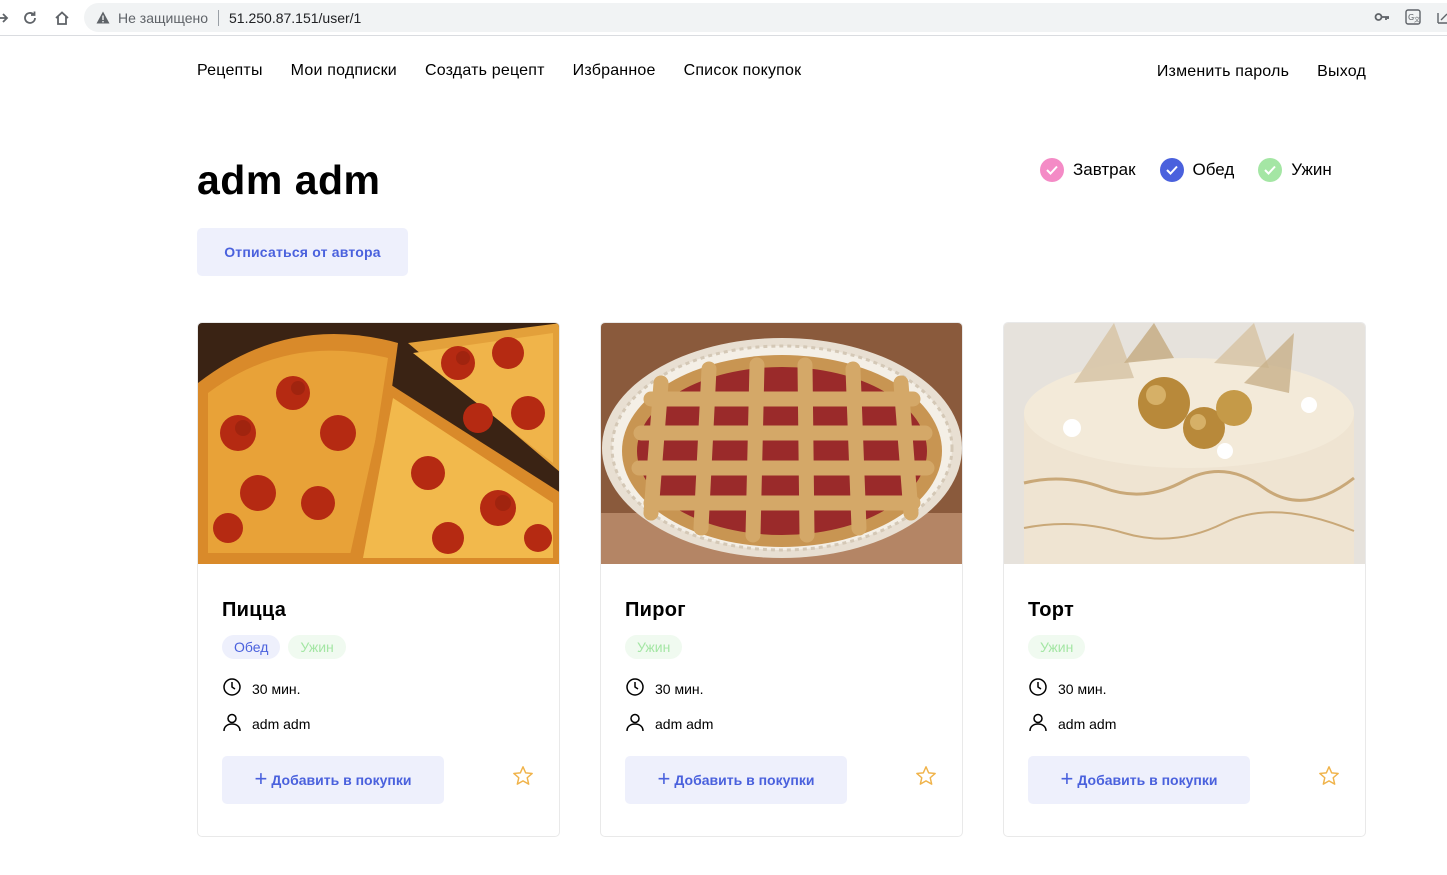 The height and width of the screenshot is (875, 1447). I want to click on filter-breakfast: Завтрак, so click(1088, 170).